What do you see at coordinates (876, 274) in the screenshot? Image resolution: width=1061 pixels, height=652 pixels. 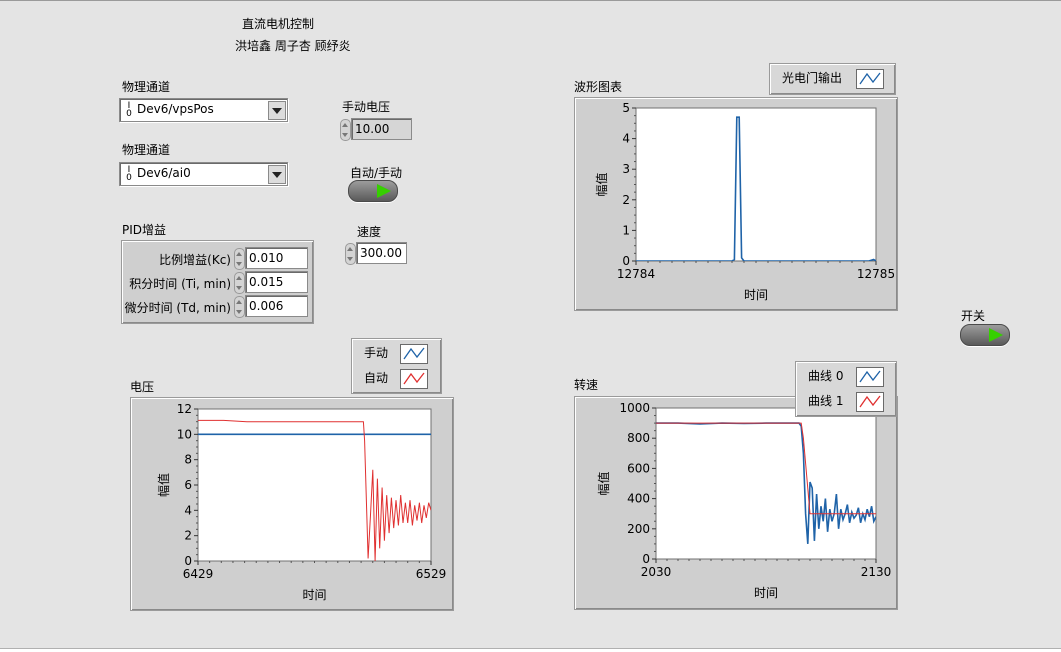 I see `x-tick-label: 12785` at bounding box center [876, 274].